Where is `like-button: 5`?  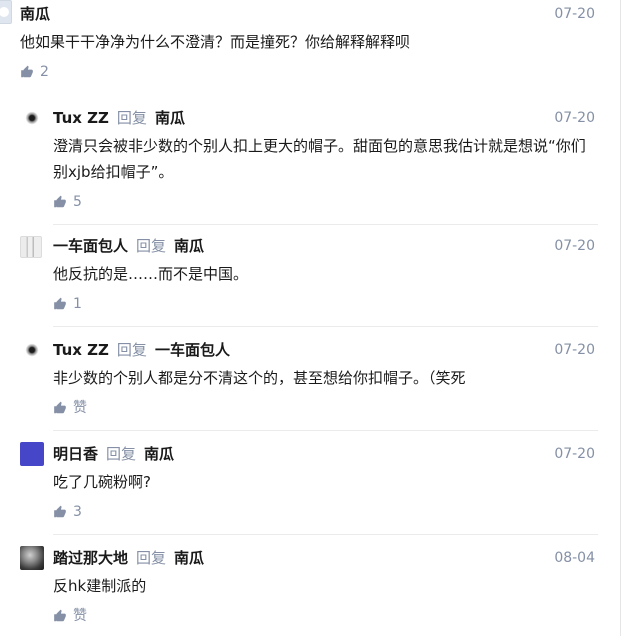
like-button: 5 is located at coordinates (325, 202).